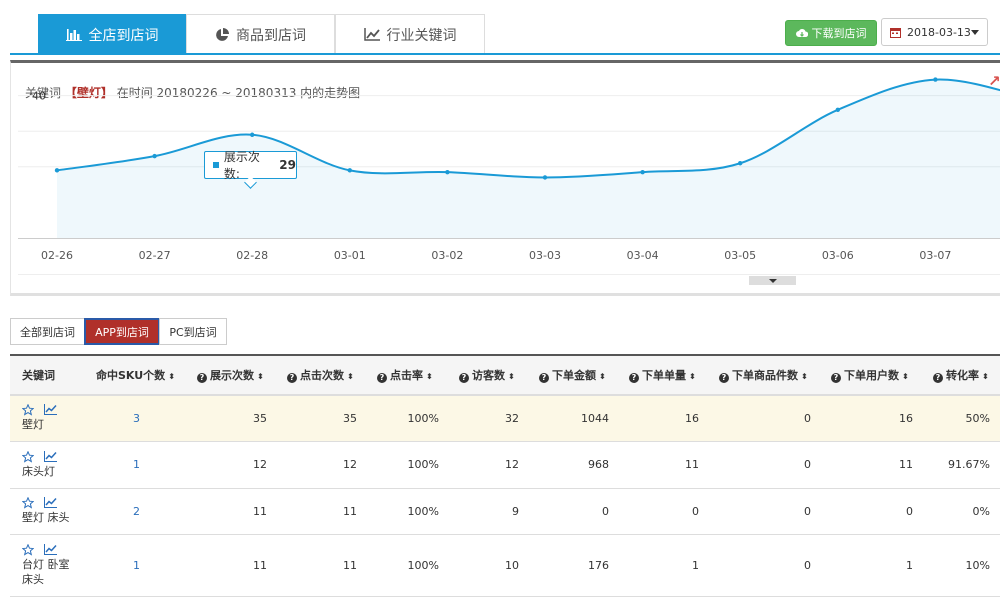 This screenshot has width=1000, height=599. Describe the element at coordinates (838, 255) in the screenshot. I see `x-tick-label: 03-06` at that location.